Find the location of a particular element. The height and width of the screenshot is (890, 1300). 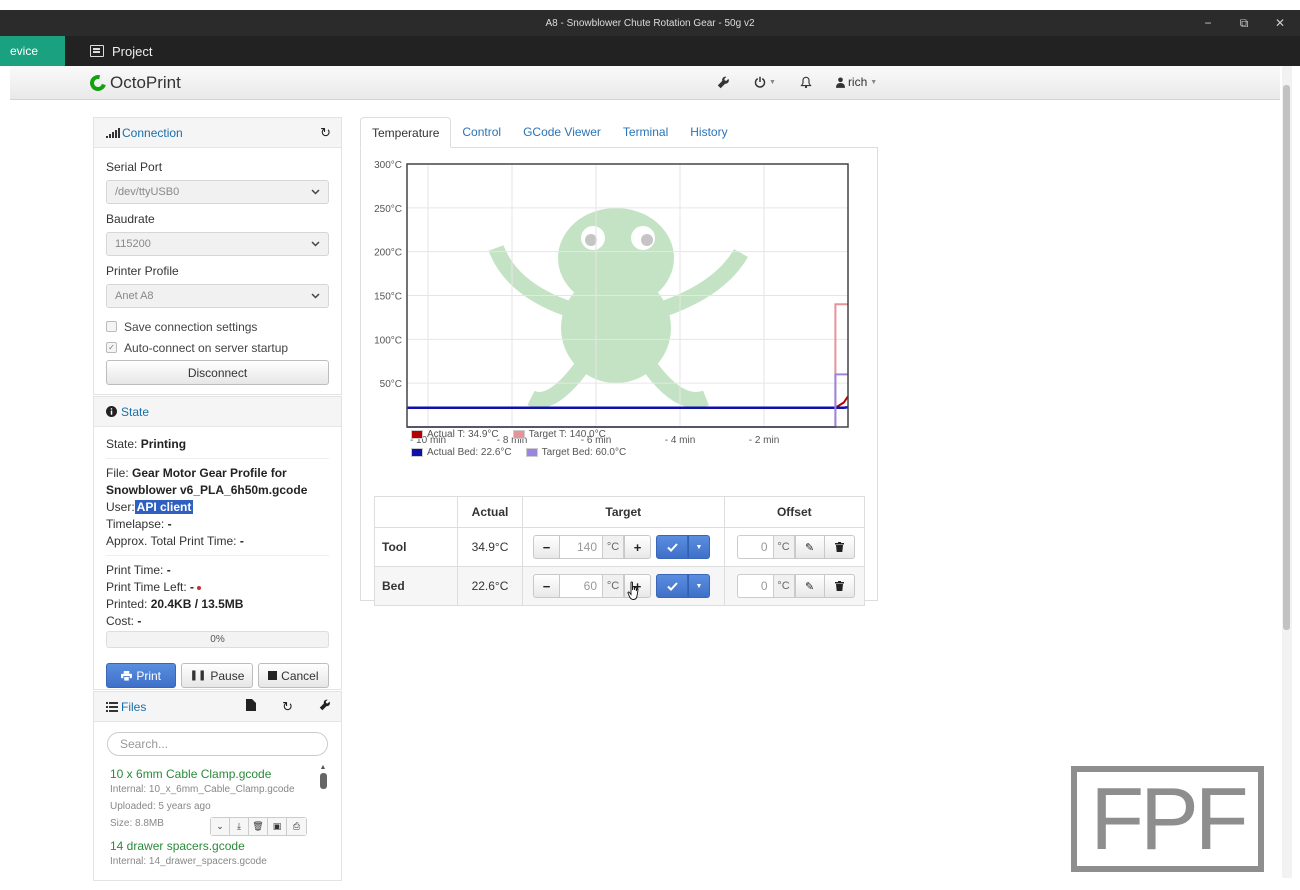

brand-label: OctoPrint is located at coordinates (145, 82).